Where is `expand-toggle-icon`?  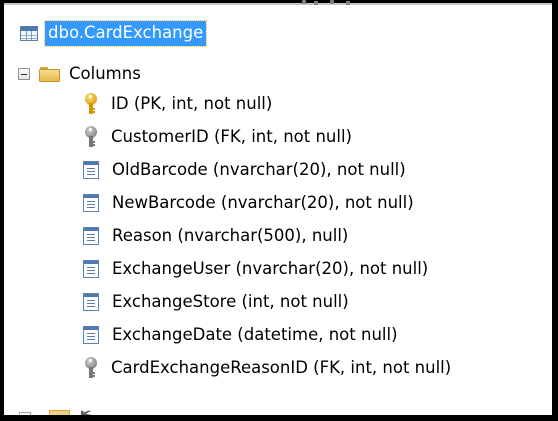 expand-toggle-icon is located at coordinates (25, 413).